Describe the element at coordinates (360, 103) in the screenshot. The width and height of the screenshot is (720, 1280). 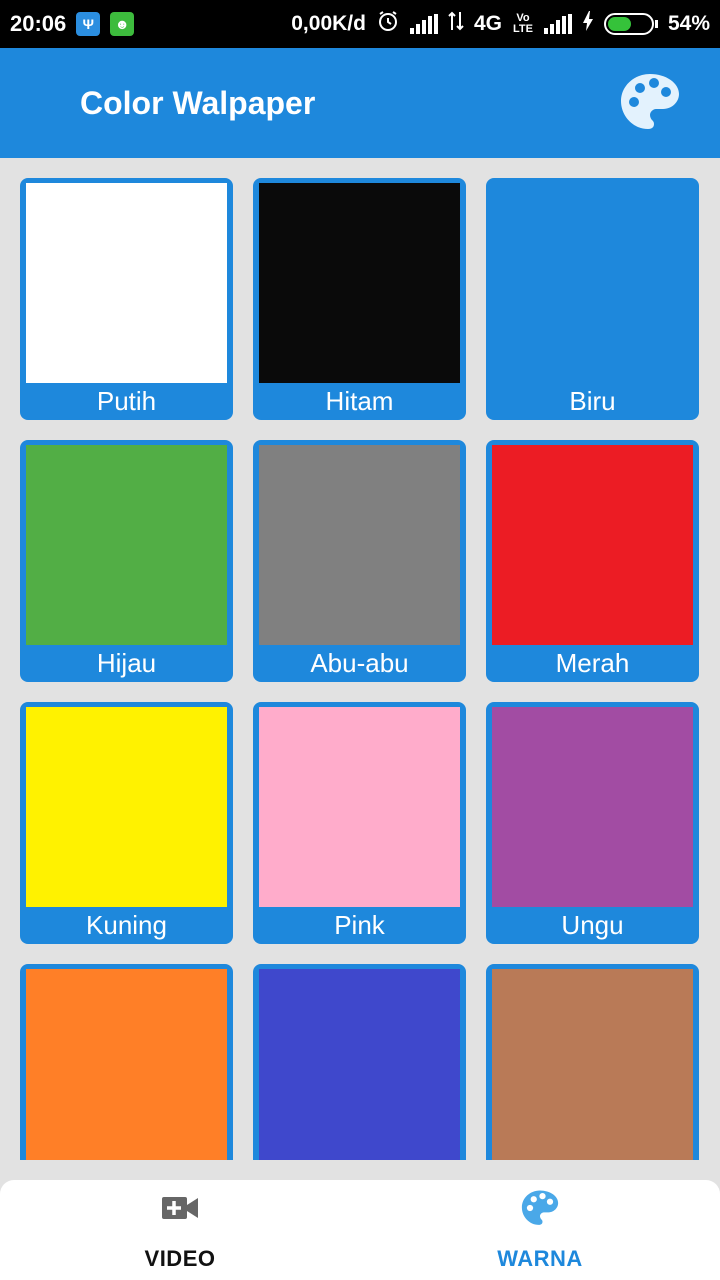
I see `app-bar: Color Walpaper` at that location.